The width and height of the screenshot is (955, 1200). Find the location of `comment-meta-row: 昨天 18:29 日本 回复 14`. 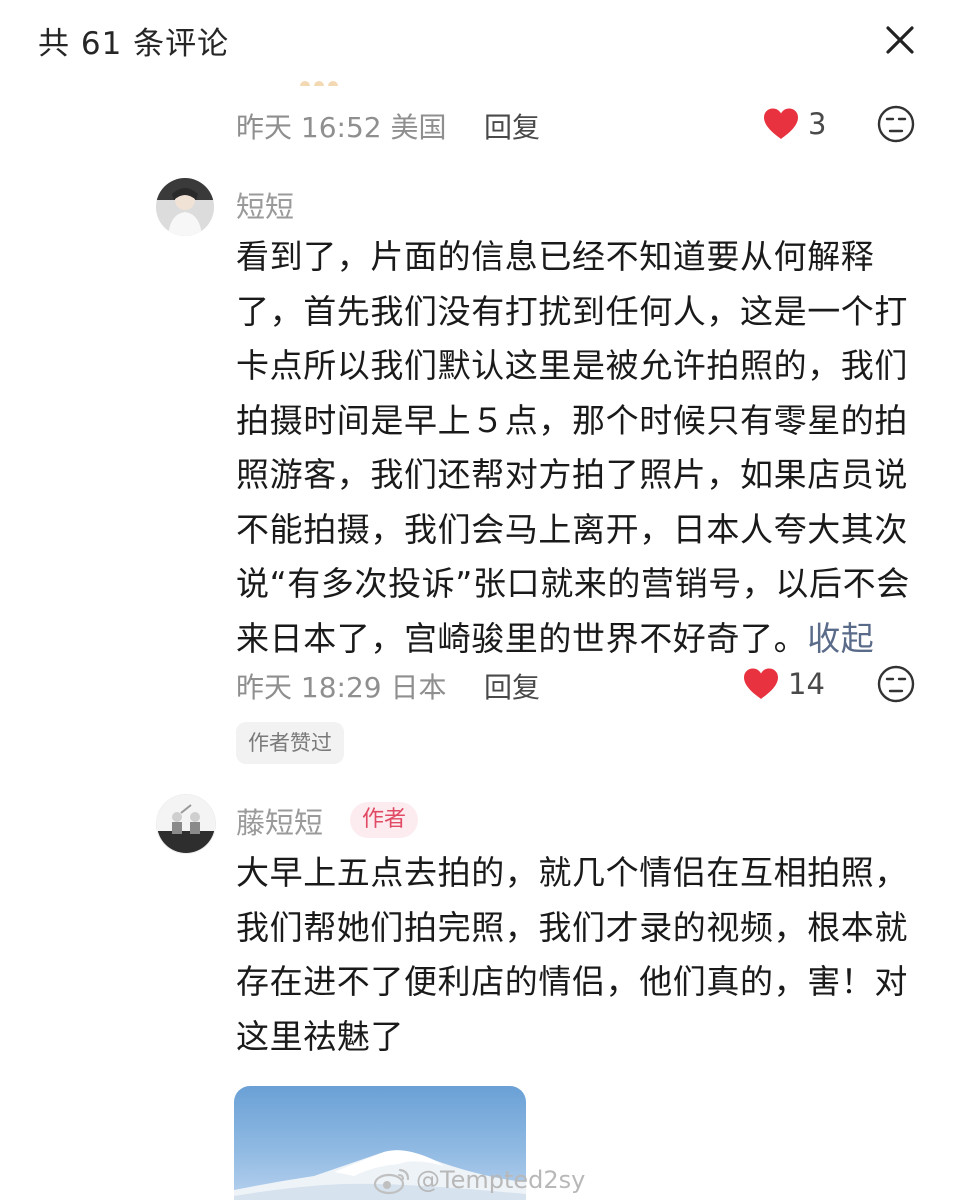

comment-meta-row: 昨天 18:29 日本 回复 14 is located at coordinates (581, 684).